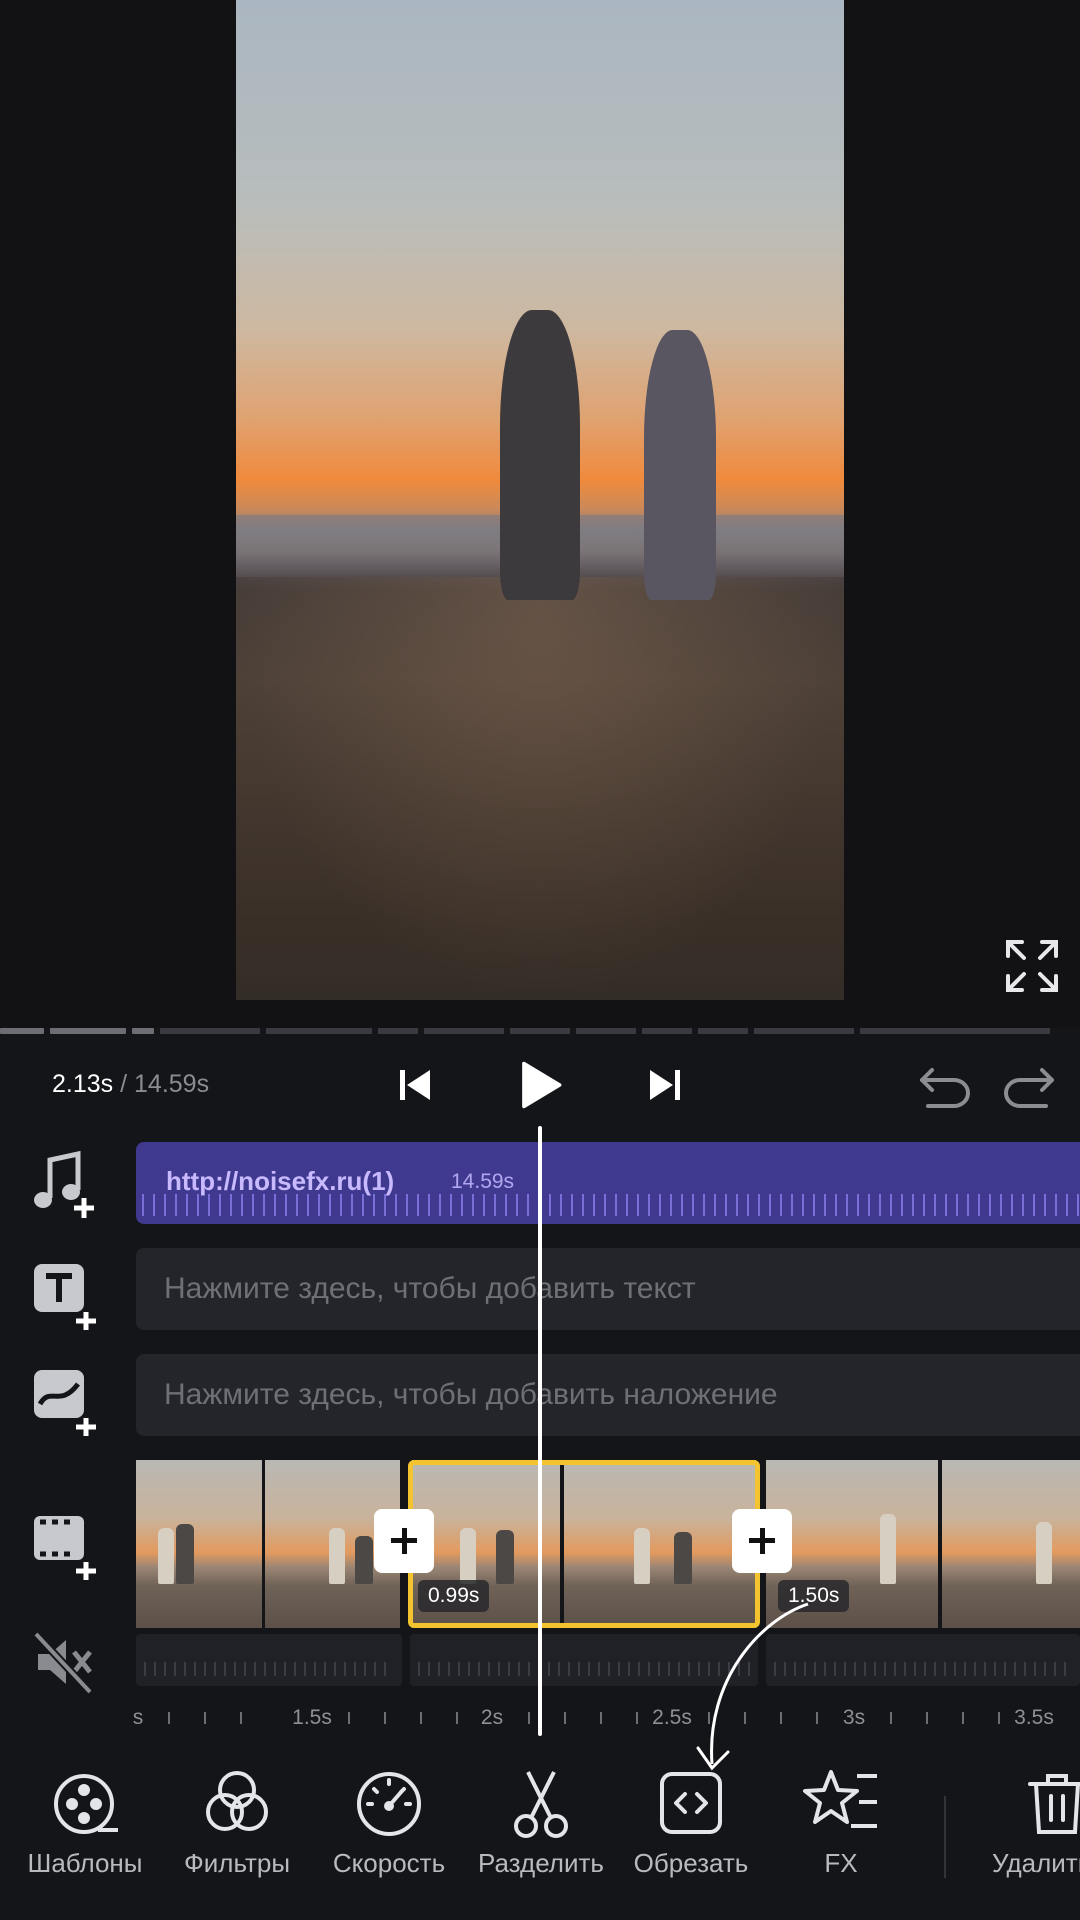  Describe the element at coordinates (280, 1181) in the screenshot. I see `audio-track-label: http://noisefx.ru(1)` at that location.